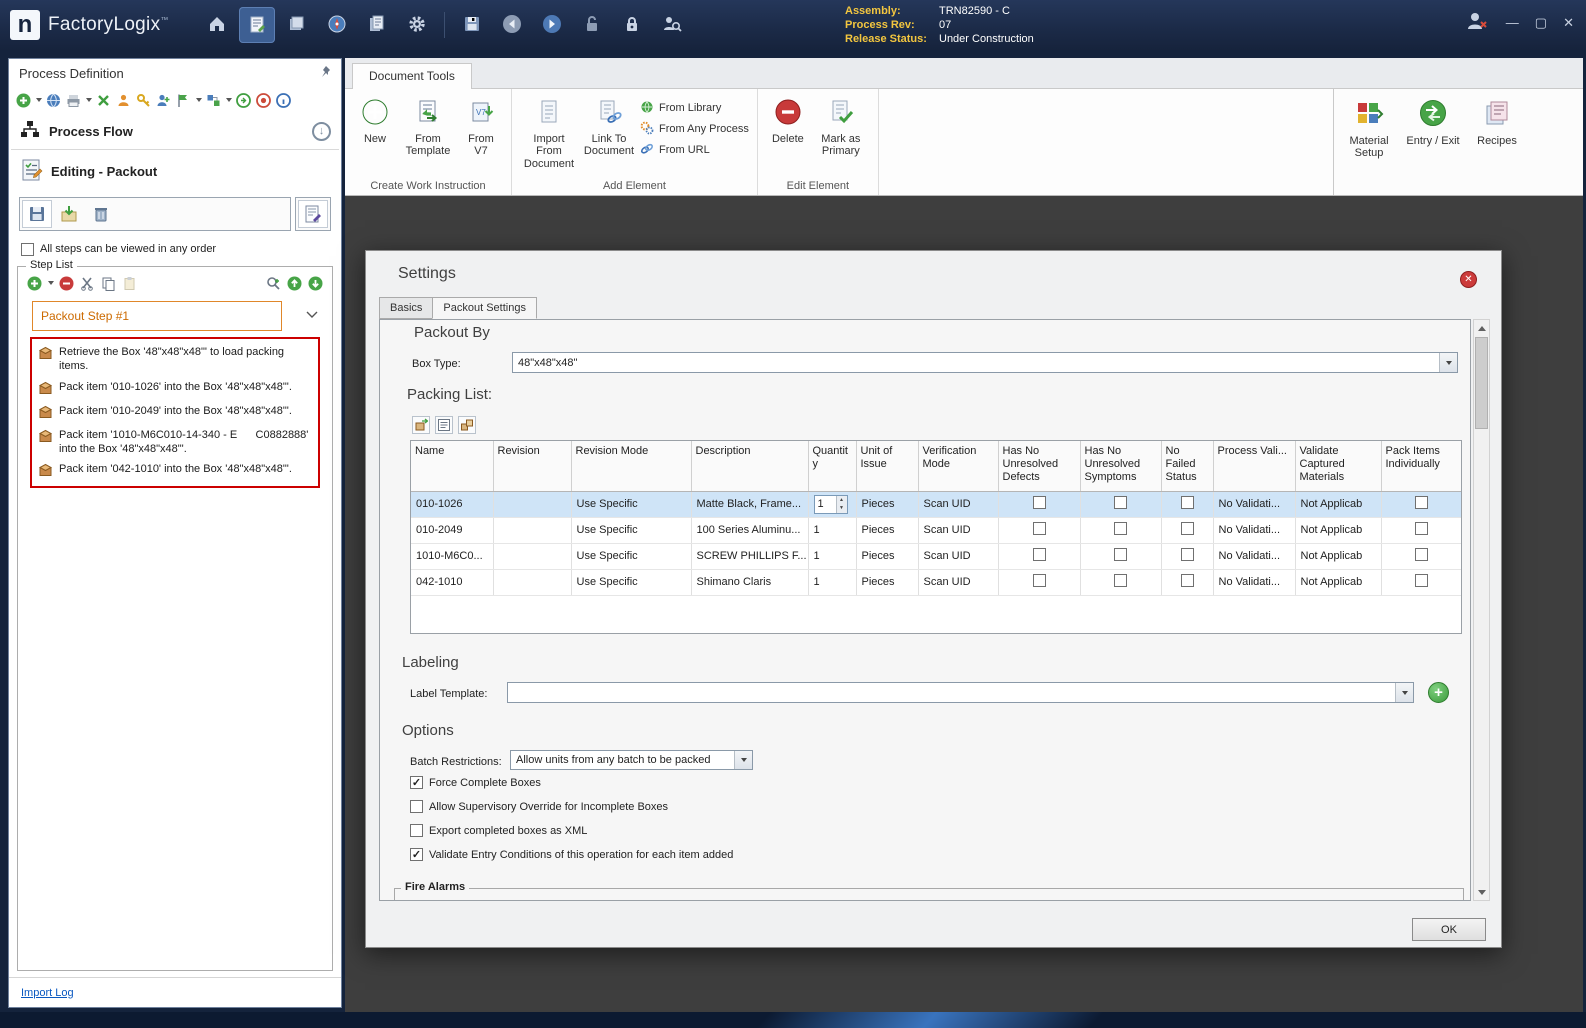  Describe the element at coordinates (532, 466) in the screenshot. I see `column-header: Revision` at that location.